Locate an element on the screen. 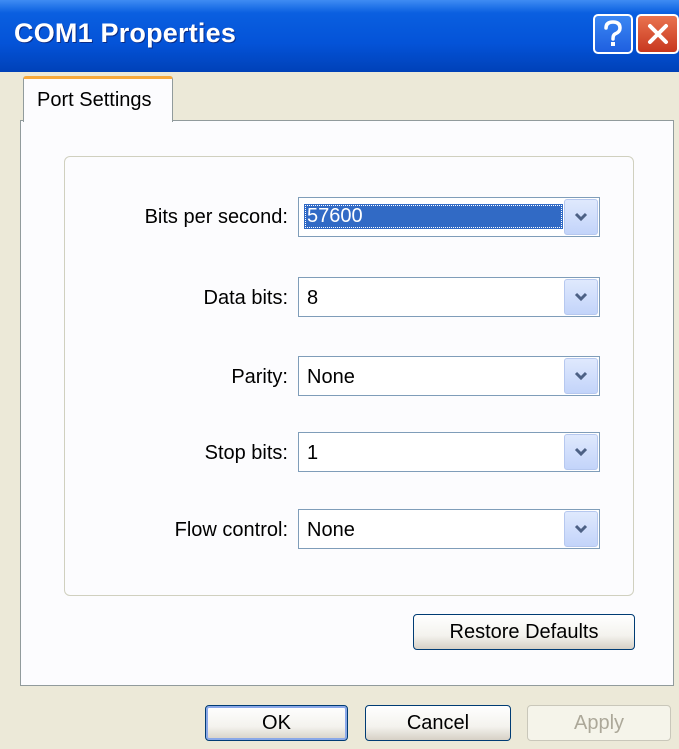 The image size is (679, 749). title-bar: COM1 Properties is located at coordinates (339, 36).